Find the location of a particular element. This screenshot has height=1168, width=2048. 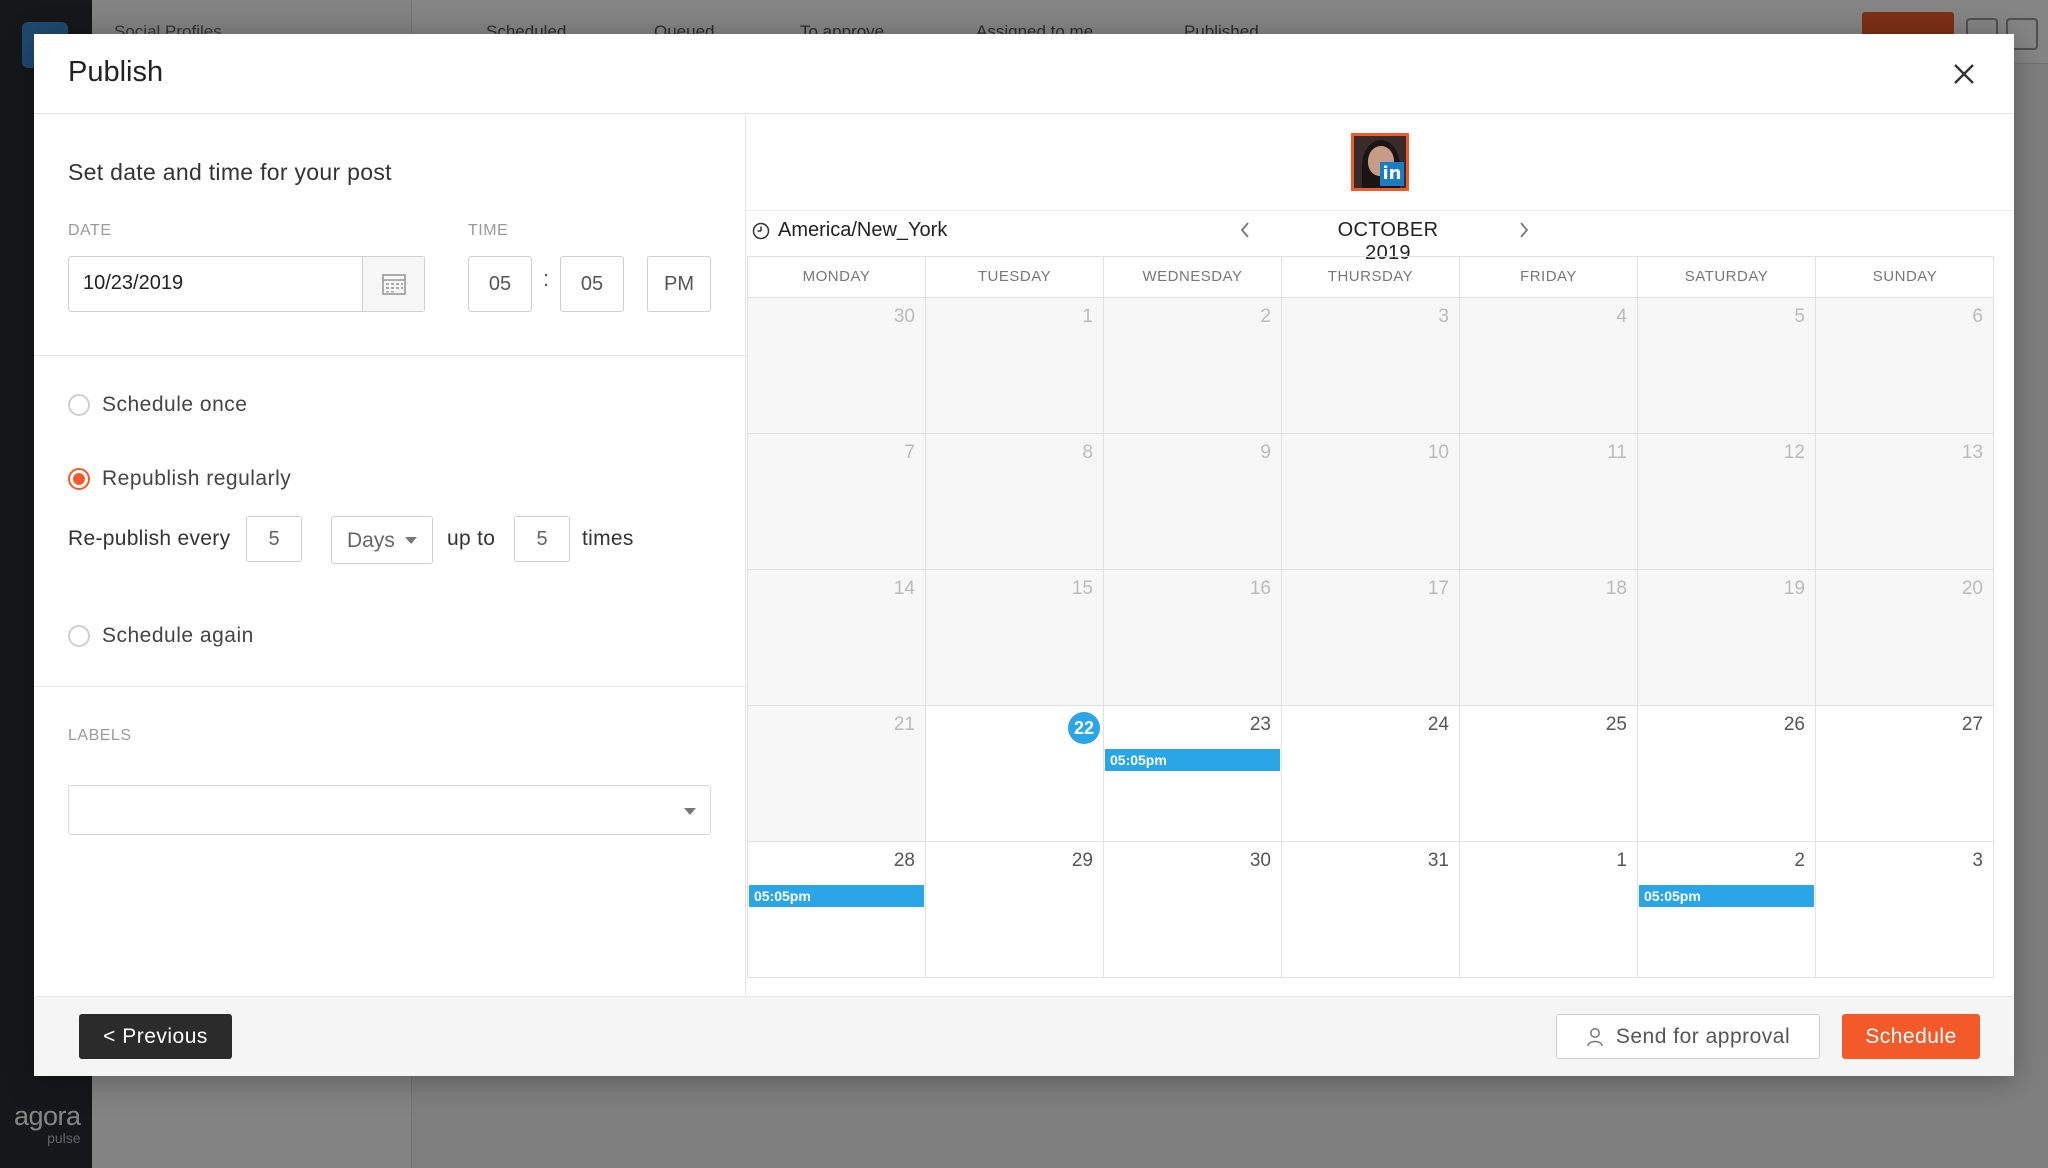

labels-select is located at coordinates (389, 810).